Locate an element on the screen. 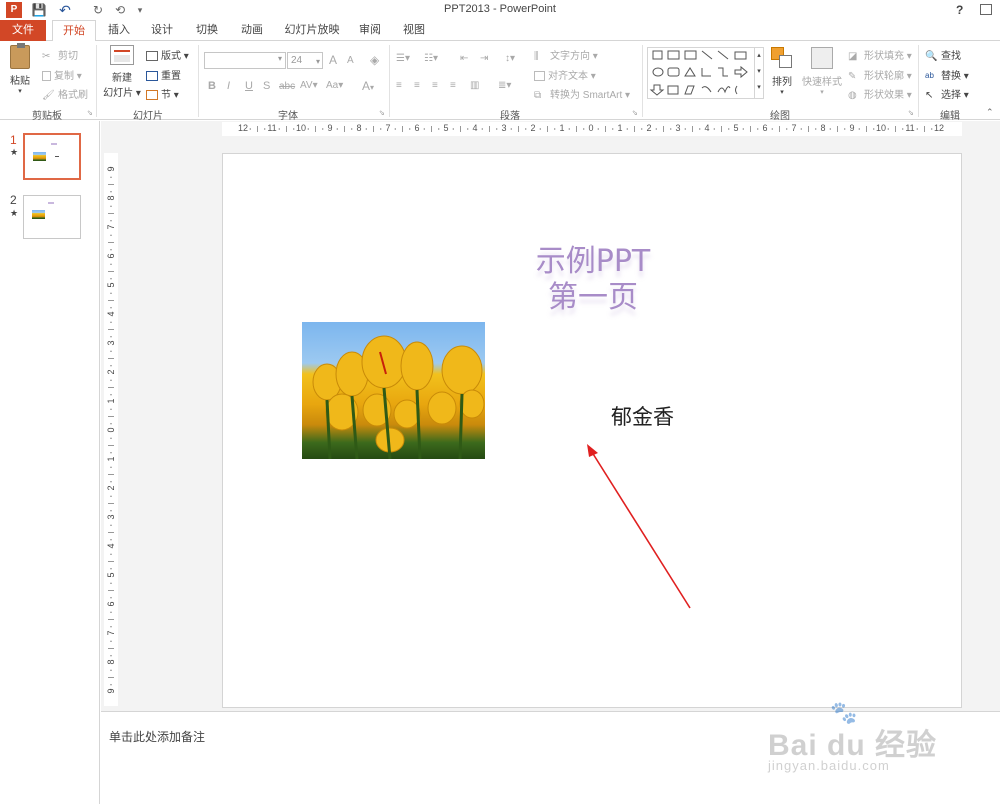 This screenshot has width=1000, height=804. increase-indent-button: ⇥ is located at coordinates (484, 58).